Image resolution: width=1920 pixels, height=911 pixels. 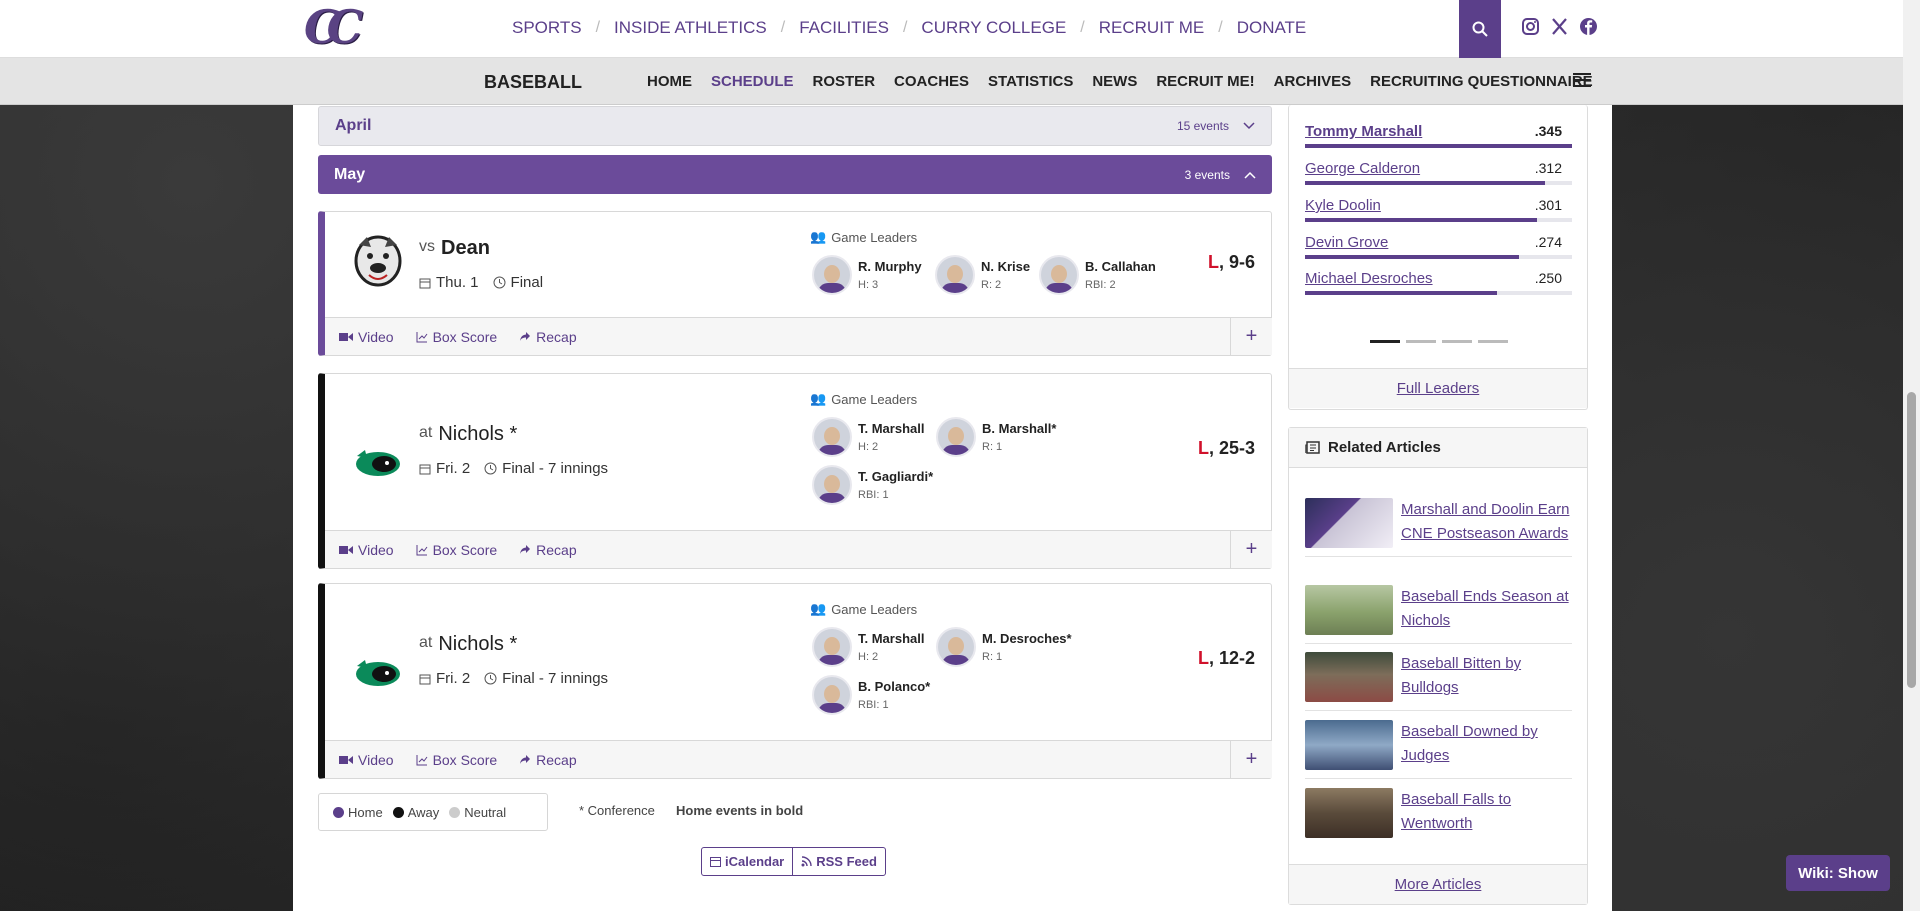 I want to click on article-title: Baseball Bitten by Bulldogs, so click(x=1486, y=677).